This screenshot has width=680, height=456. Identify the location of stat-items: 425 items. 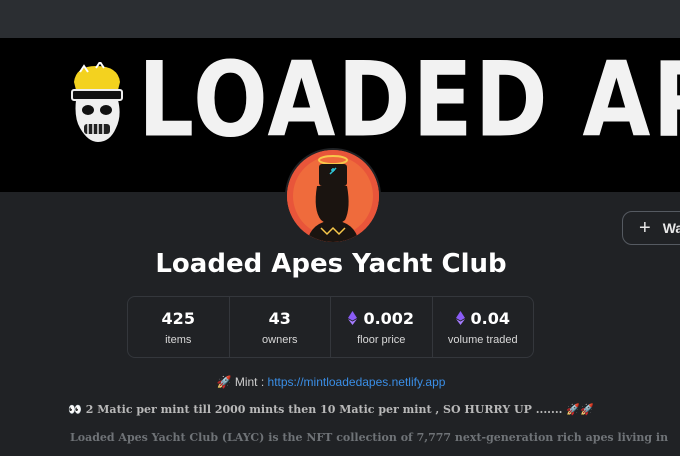
(179, 327).